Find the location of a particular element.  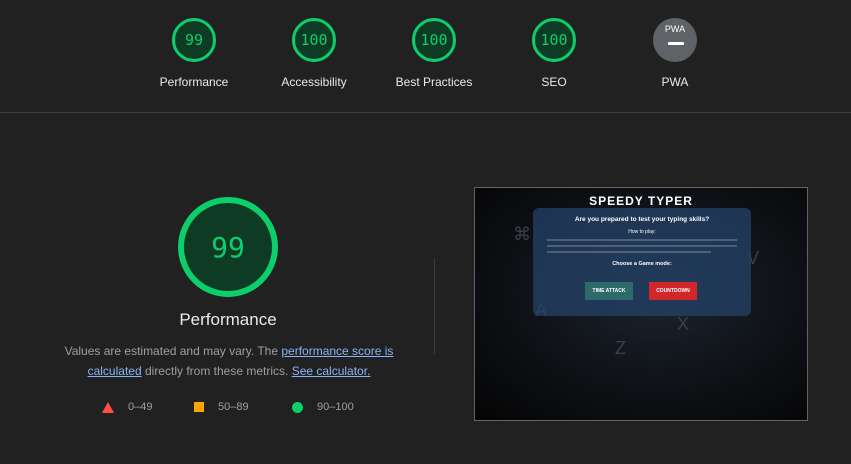

legend-average: 50–89 is located at coordinates (221, 407).